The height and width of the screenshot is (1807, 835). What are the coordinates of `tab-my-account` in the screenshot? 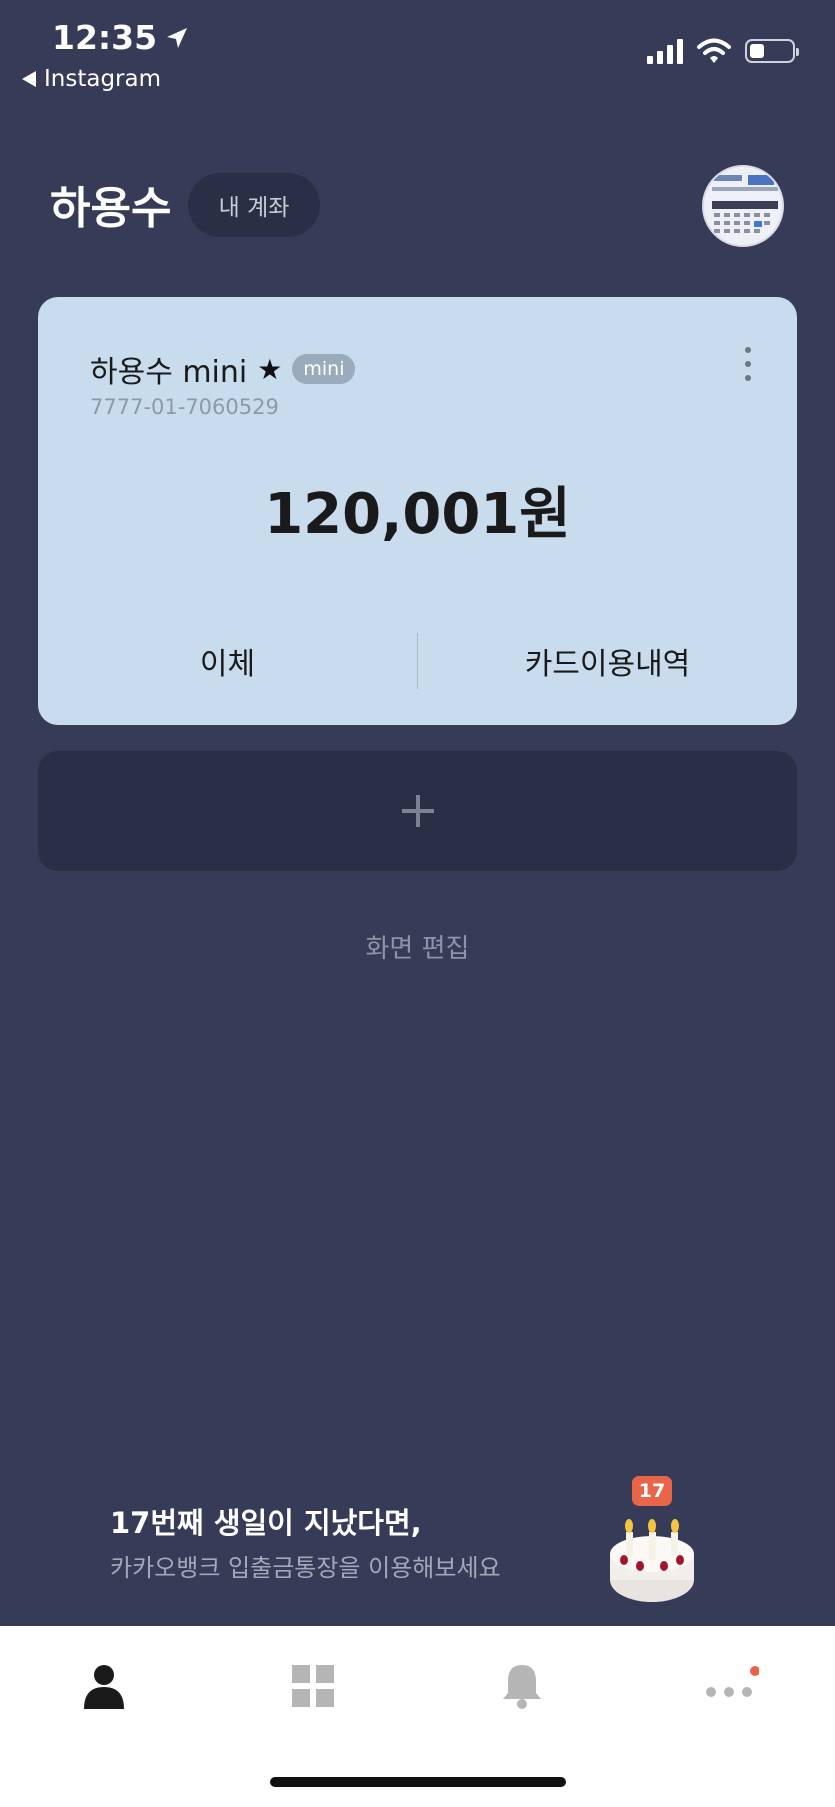 It's located at (104, 1686).